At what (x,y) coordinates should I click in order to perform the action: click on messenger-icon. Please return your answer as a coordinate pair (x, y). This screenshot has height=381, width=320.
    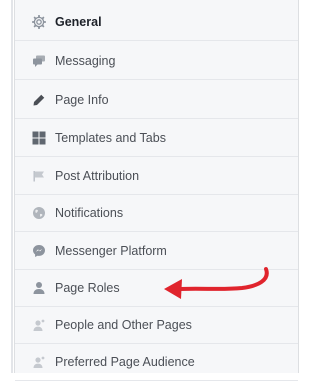
    Looking at the image, I should click on (39, 250).